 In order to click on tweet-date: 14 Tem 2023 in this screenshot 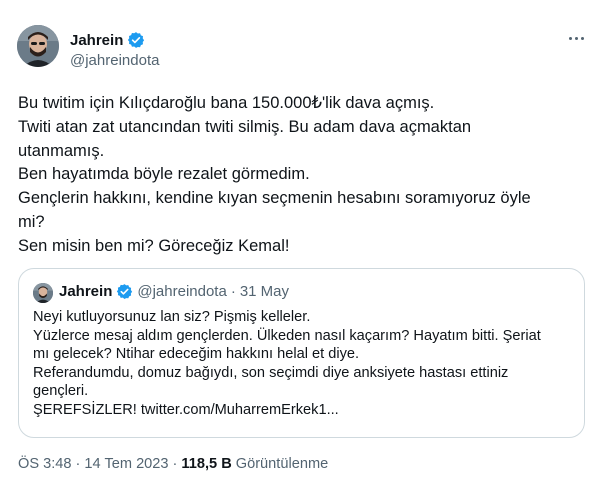, I will do `click(126, 464)`.